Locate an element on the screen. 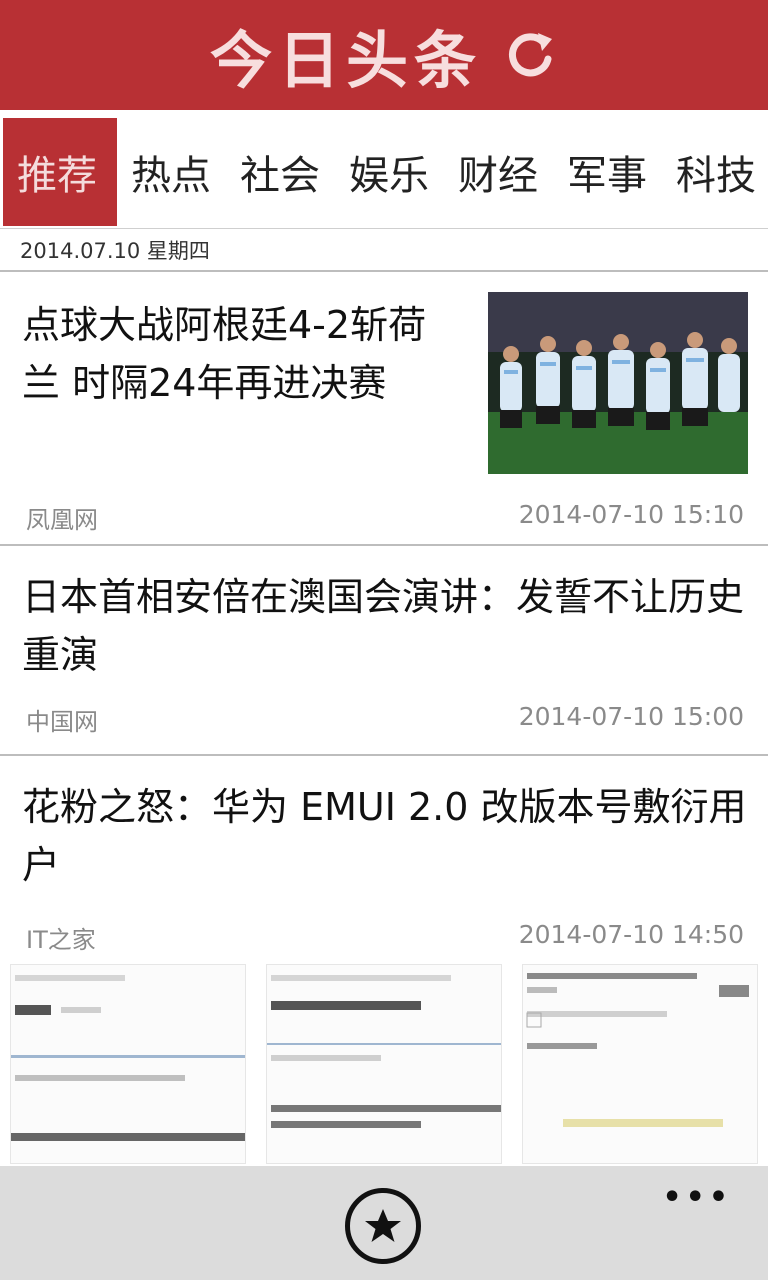 The image size is (768, 1280). news-time: 2014-07-10 15:00 is located at coordinates (631, 716).